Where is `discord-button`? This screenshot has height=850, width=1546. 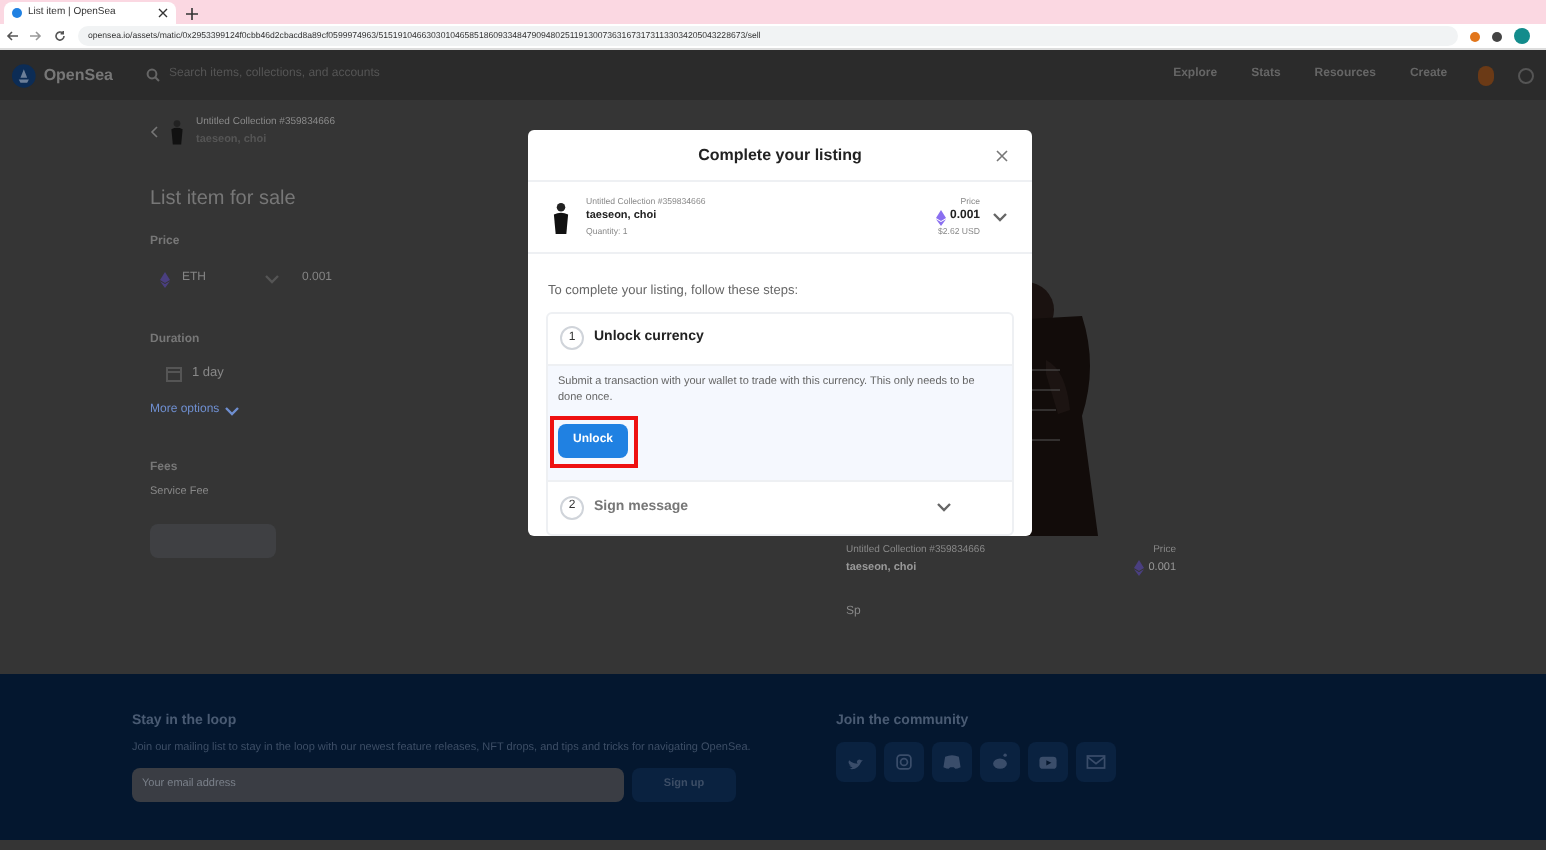 discord-button is located at coordinates (952, 761).